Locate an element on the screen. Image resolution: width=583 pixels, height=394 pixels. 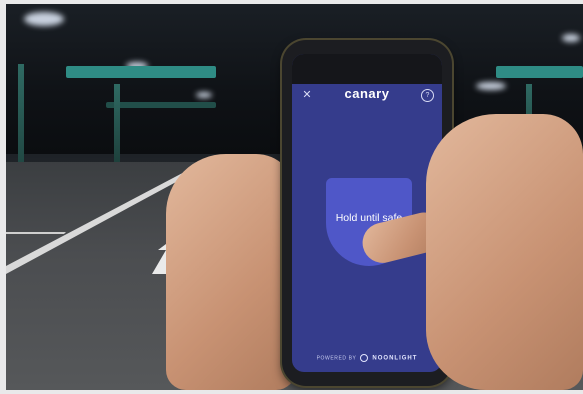
left-hand is located at coordinates (231, 272).